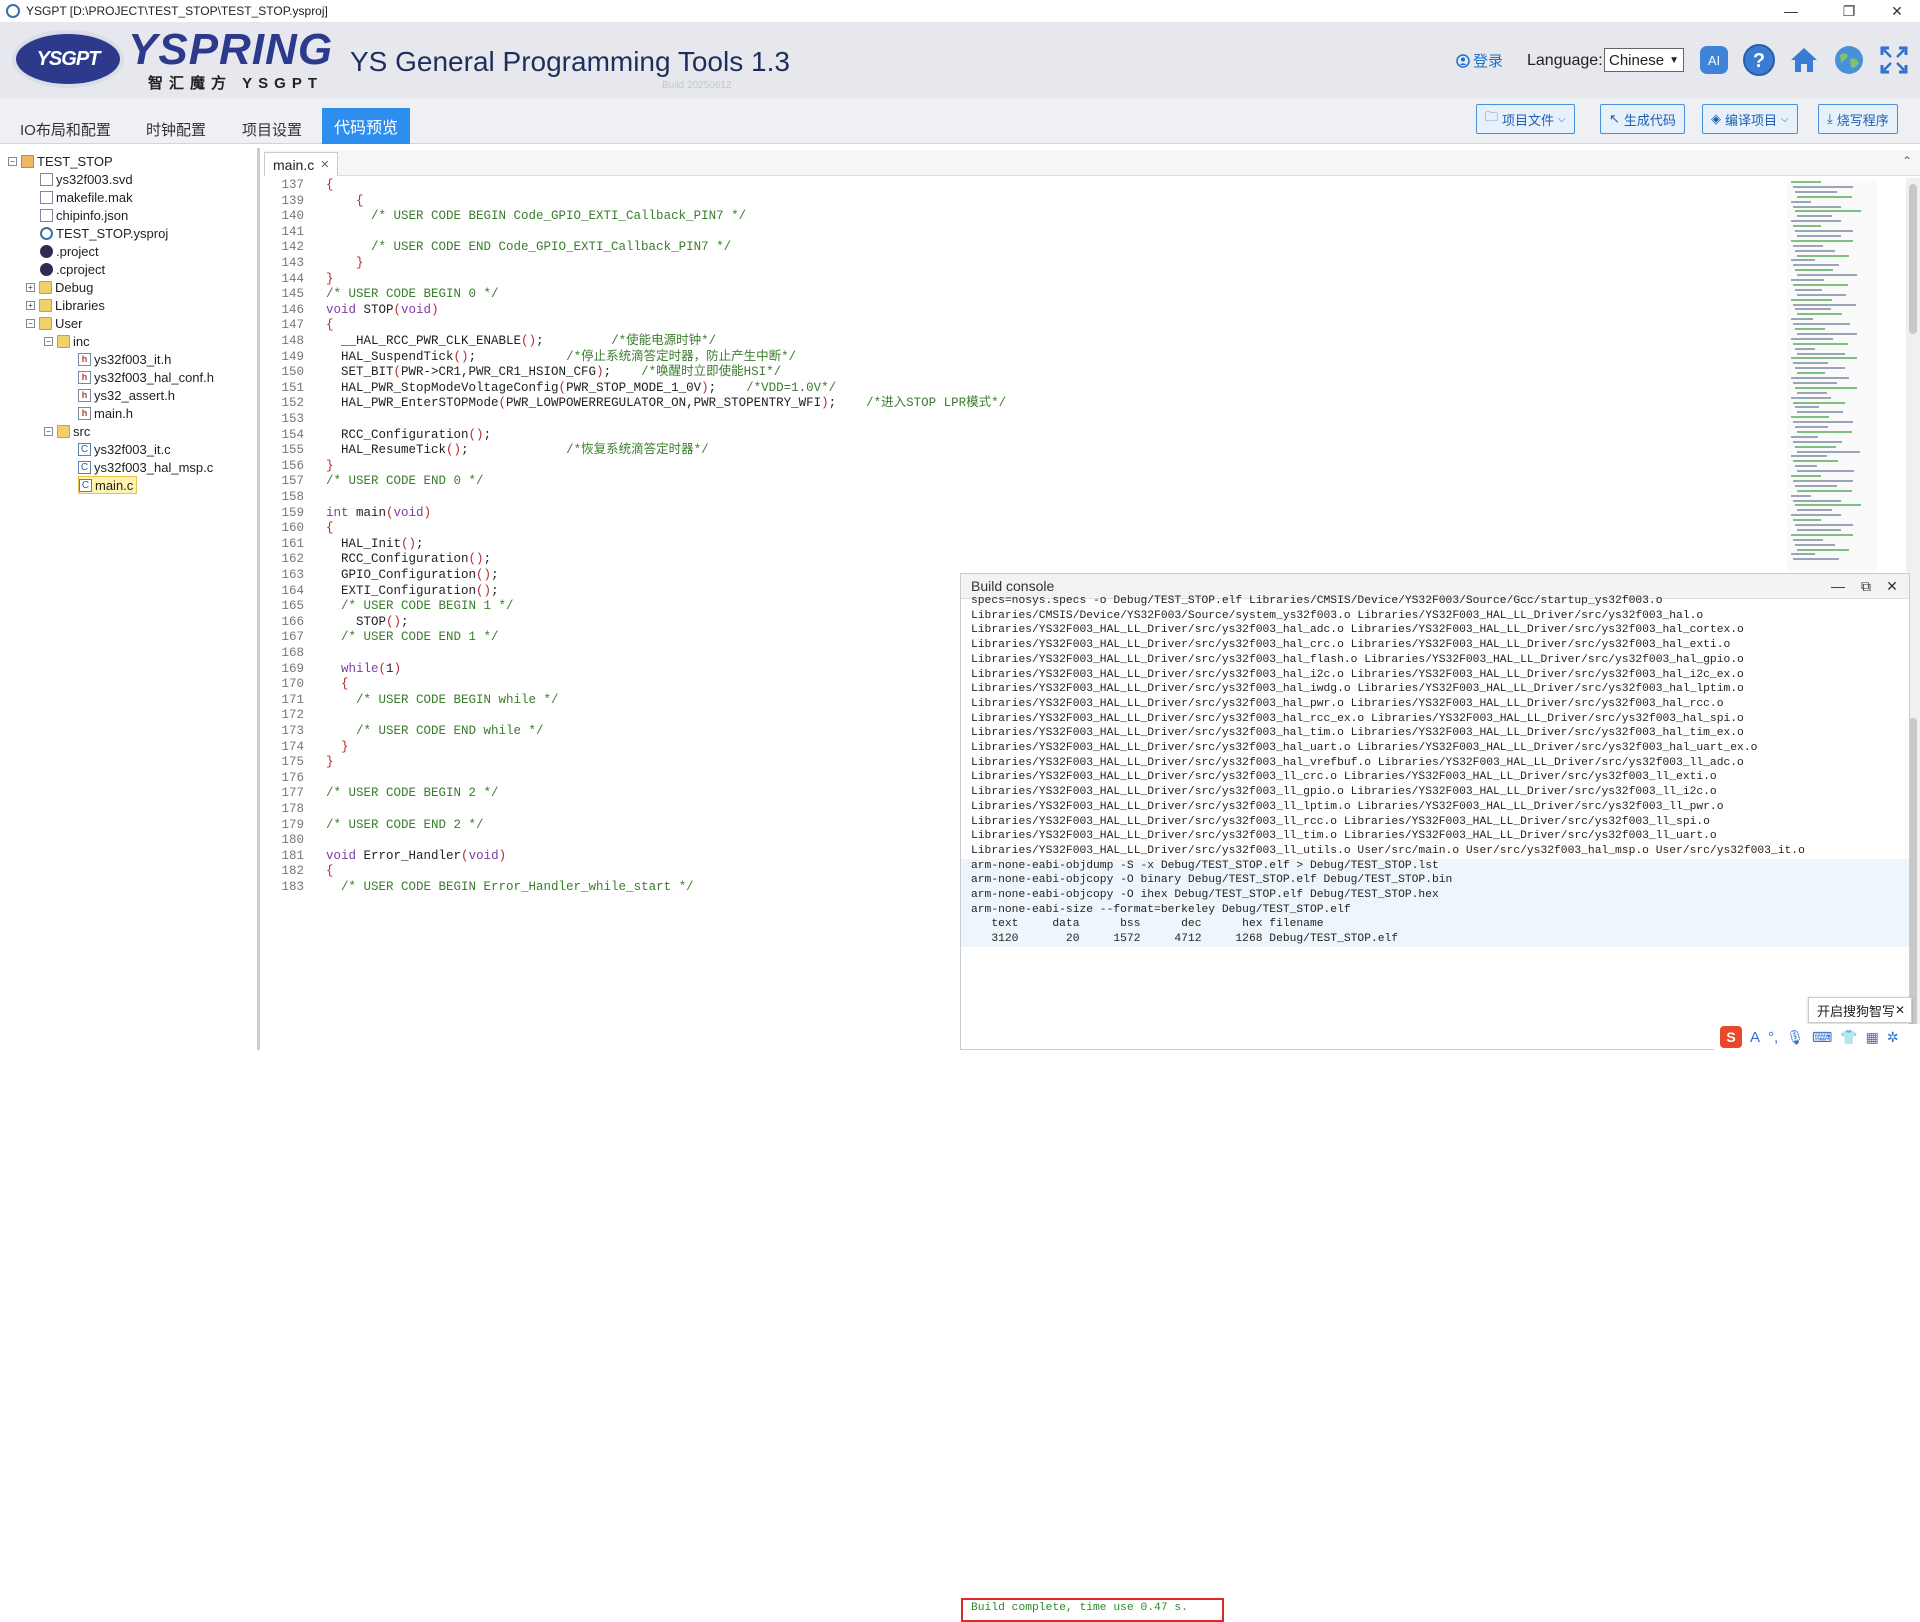 The width and height of the screenshot is (1920, 1622). Describe the element at coordinates (86, 197) in the screenshot. I see `tree-node-makefile: makefile.mak` at that location.